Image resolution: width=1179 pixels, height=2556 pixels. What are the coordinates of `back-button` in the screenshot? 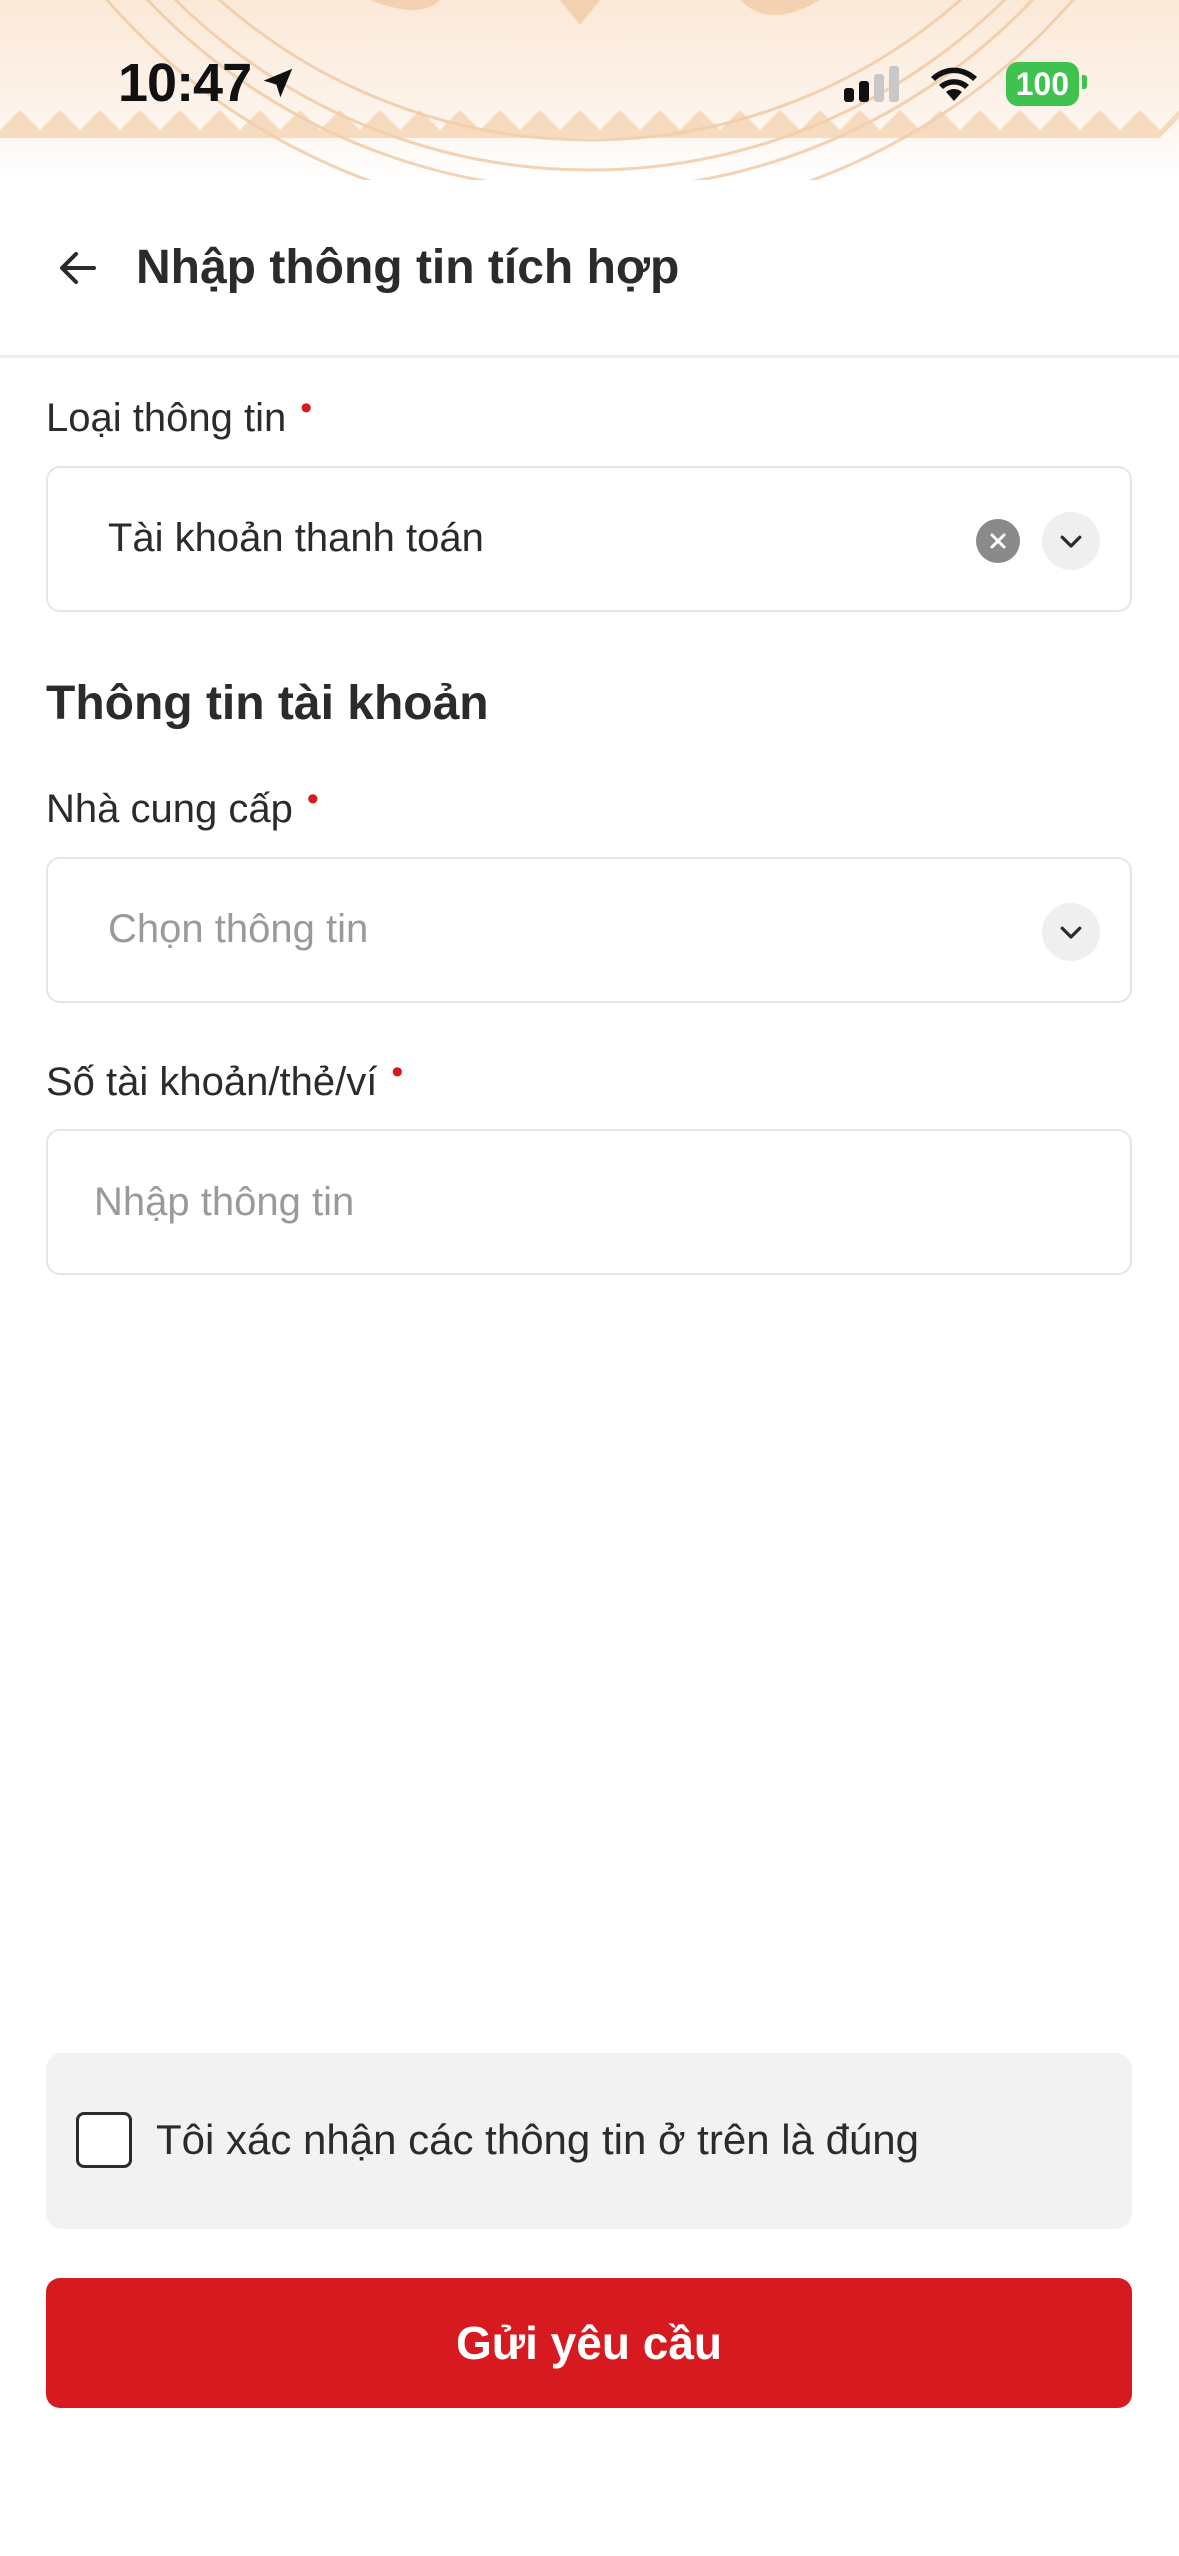 It's located at (78, 268).